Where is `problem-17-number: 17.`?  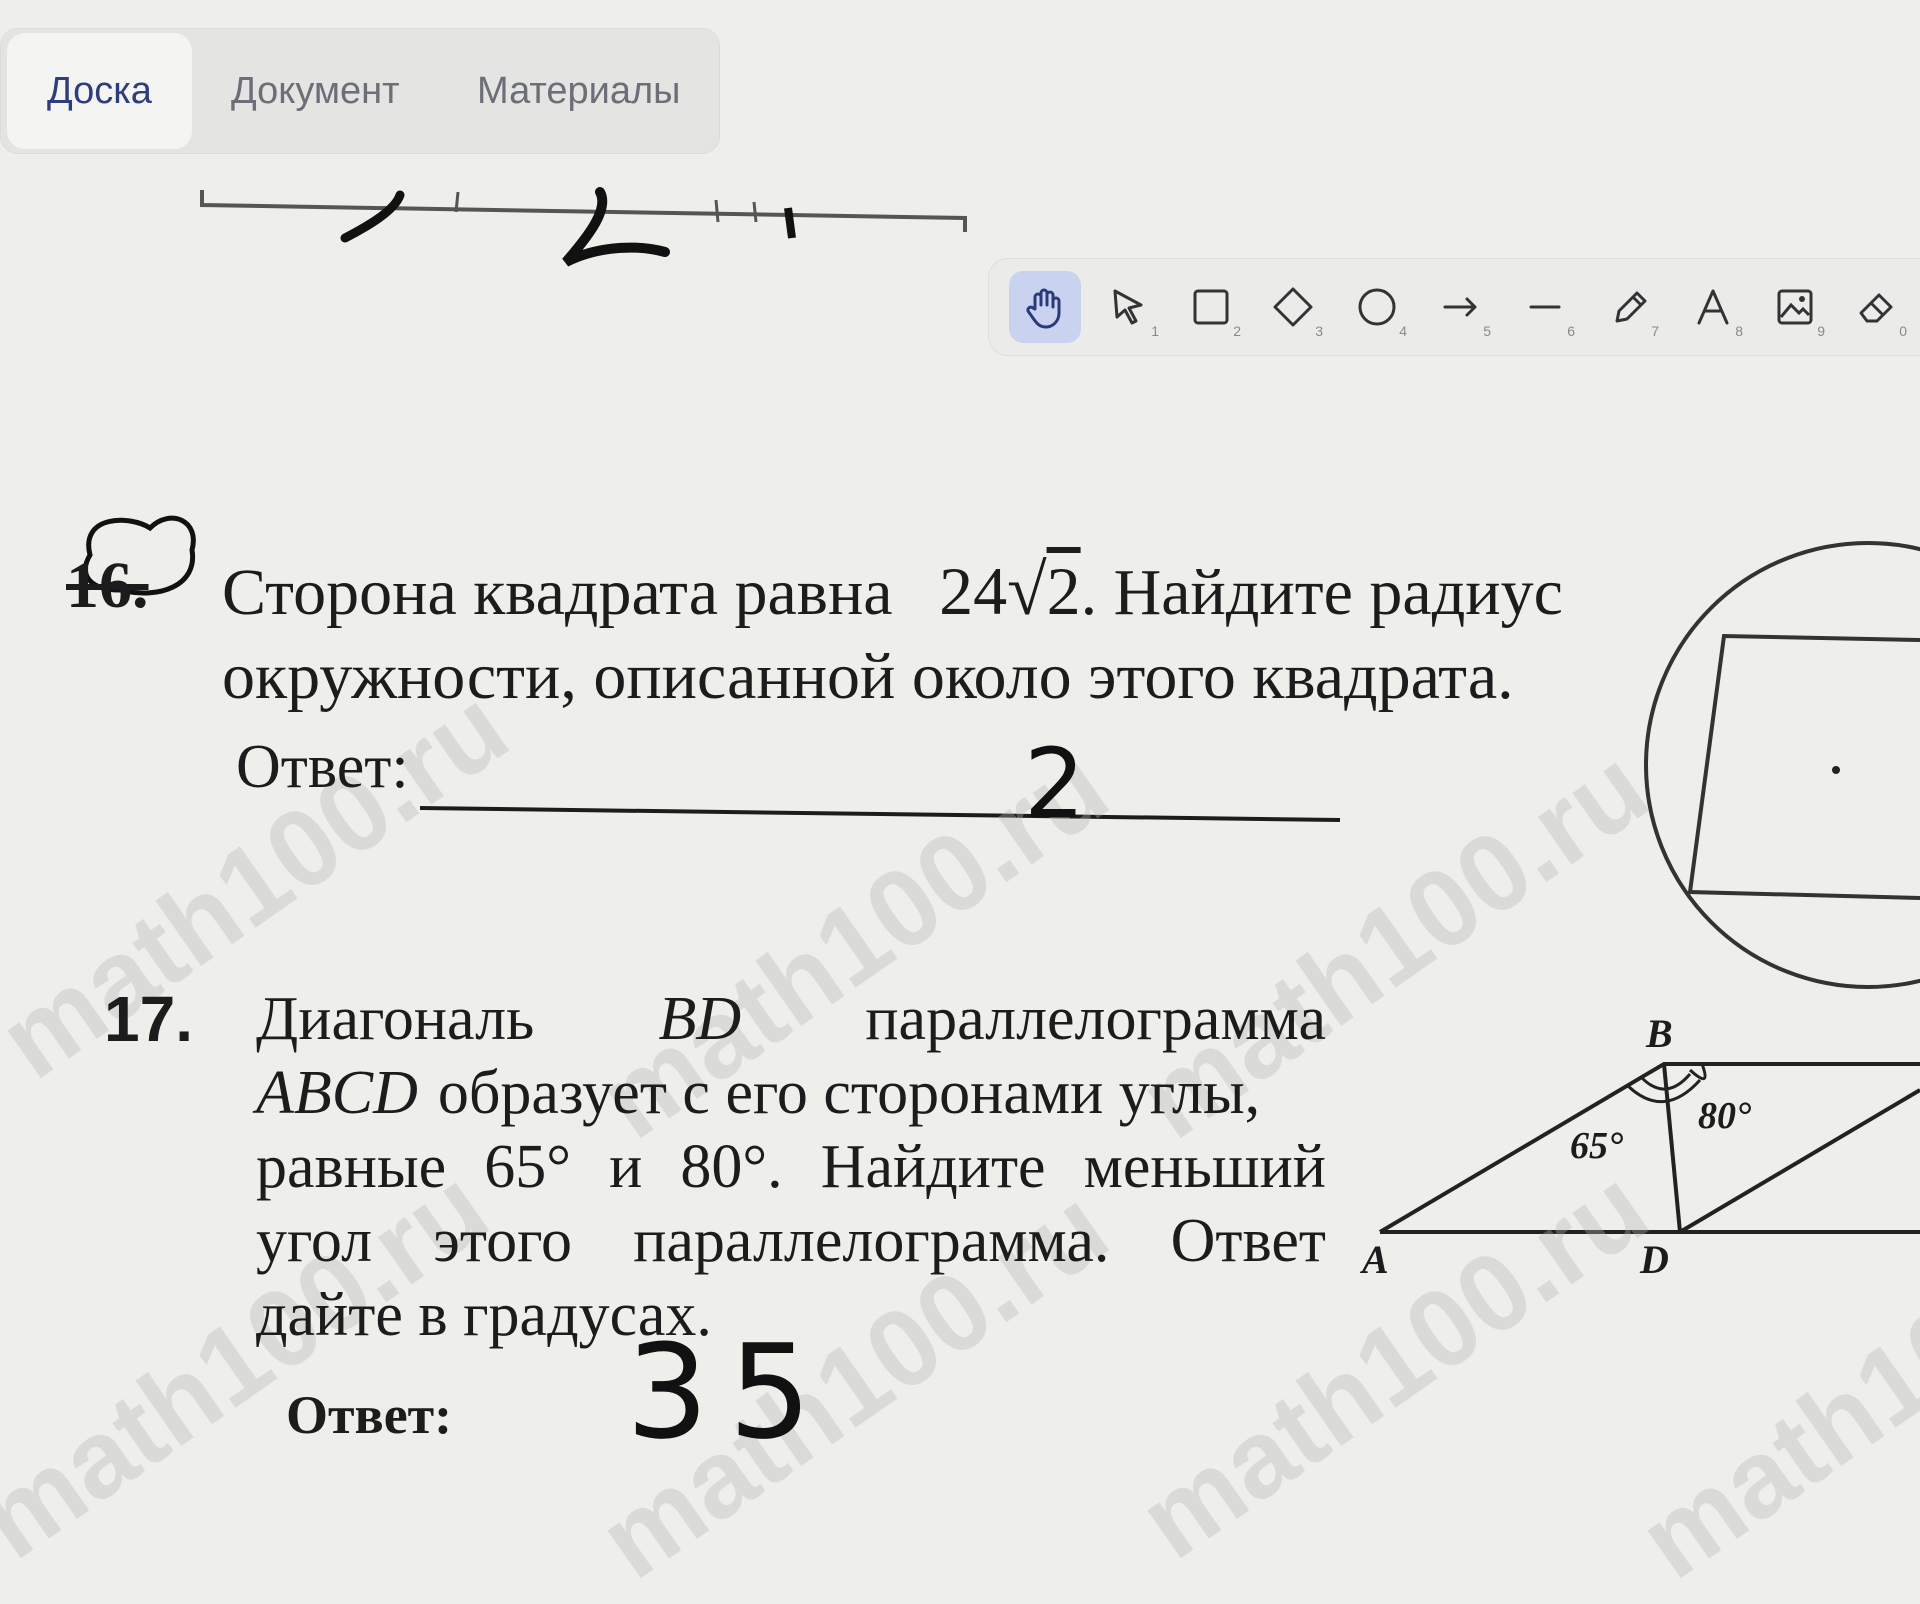
problem-17-number: 17. is located at coordinates (148, 1019).